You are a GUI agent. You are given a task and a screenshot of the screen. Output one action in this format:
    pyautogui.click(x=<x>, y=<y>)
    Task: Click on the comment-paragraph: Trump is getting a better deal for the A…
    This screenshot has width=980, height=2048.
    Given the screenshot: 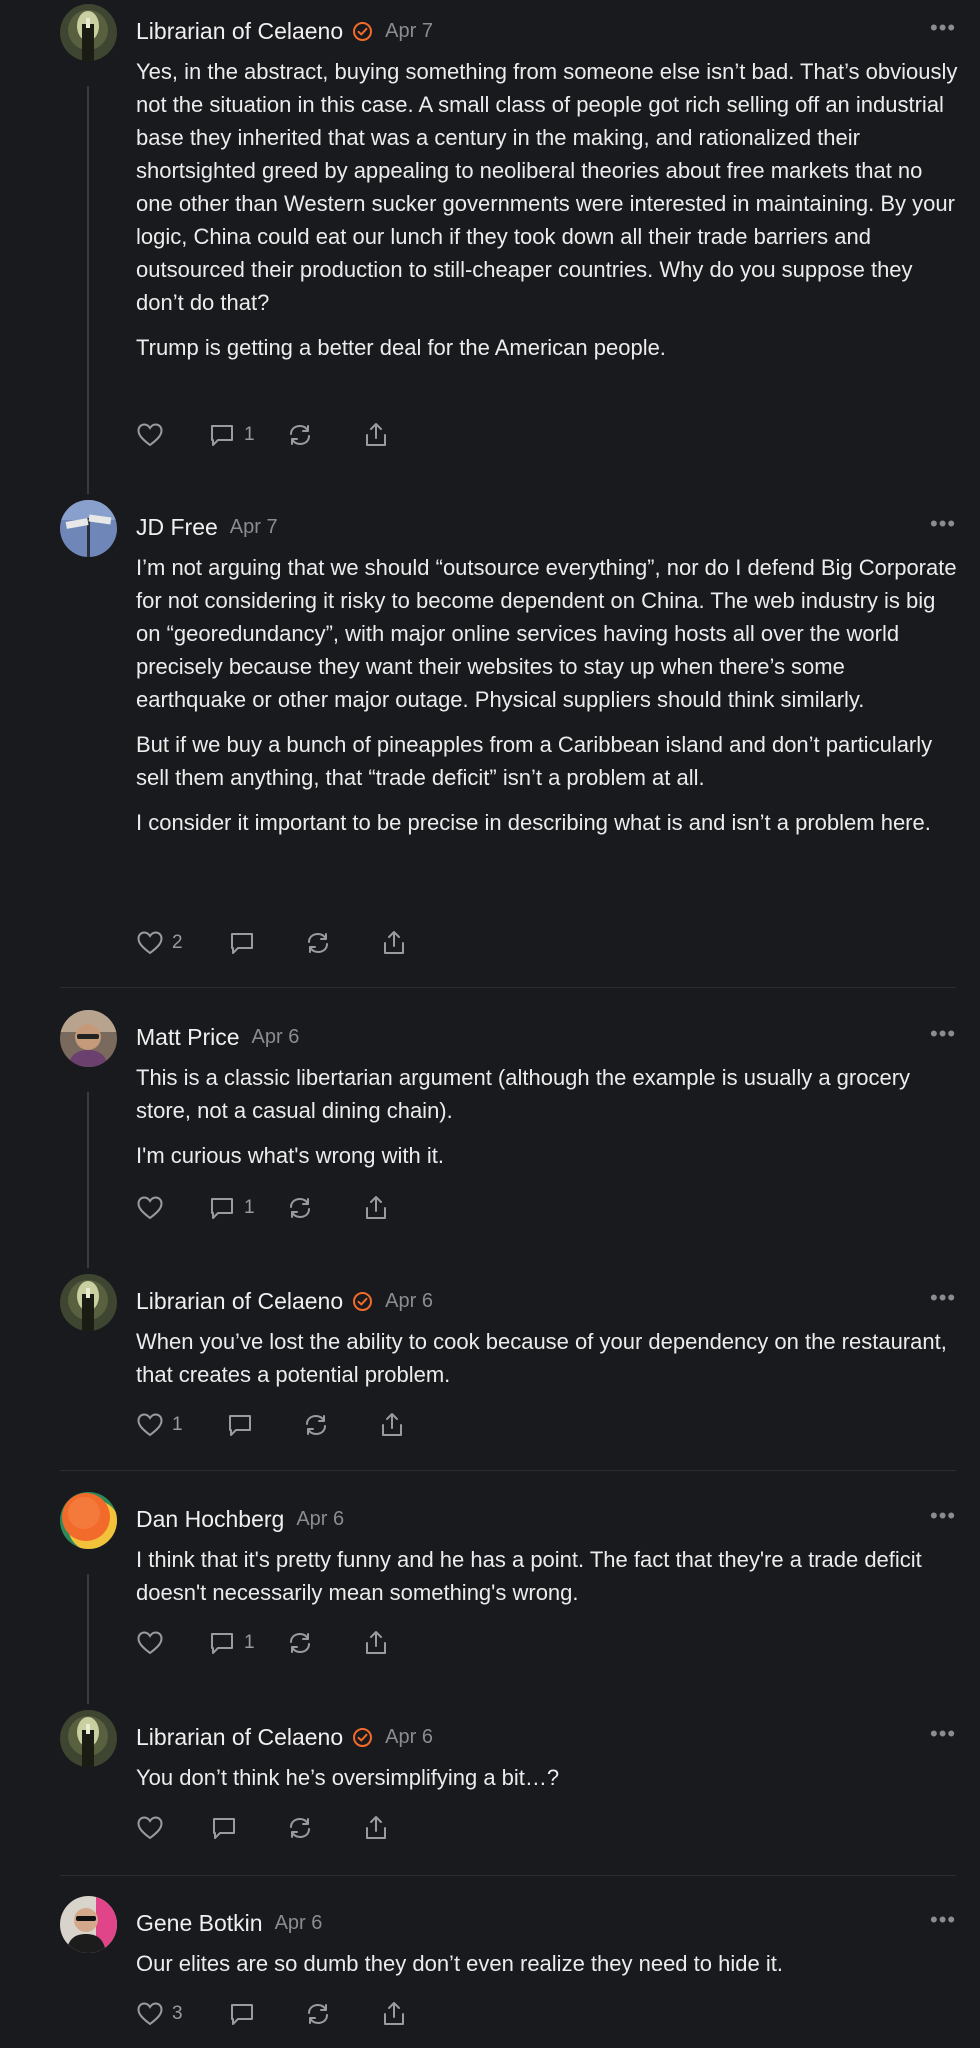 What is the action you would take?
    pyautogui.click(x=401, y=347)
    